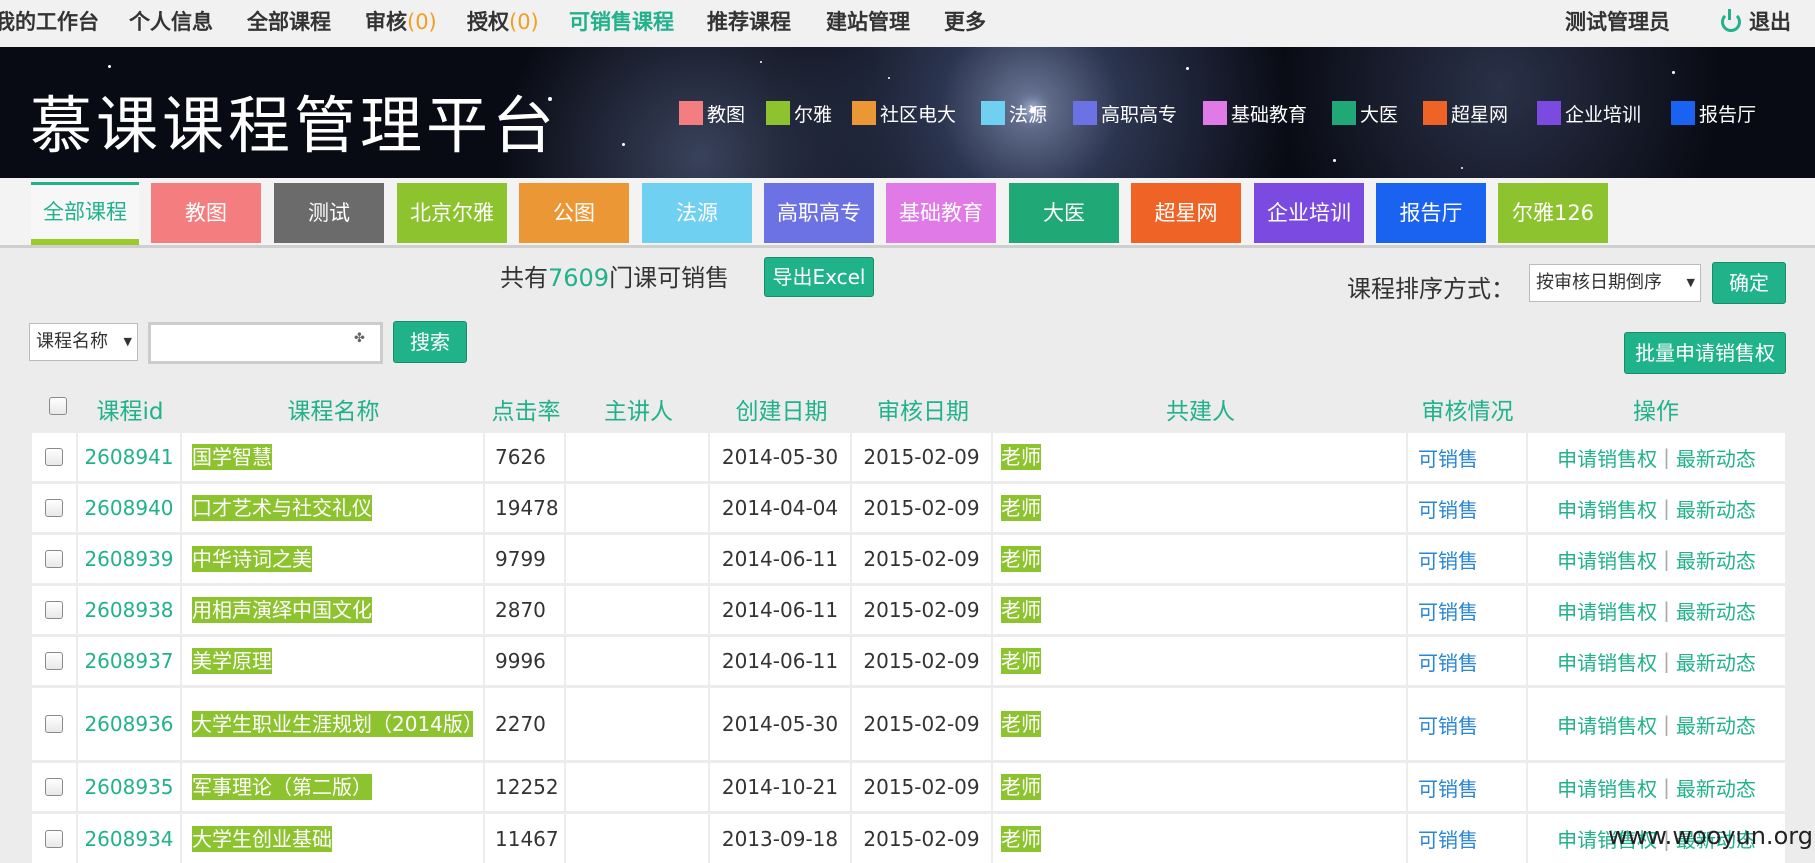 The height and width of the screenshot is (863, 1815). What do you see at coordinates (130, 559) in the screenshot?
I see `course-id-link: 2608939` at bounding box center [130, 559].